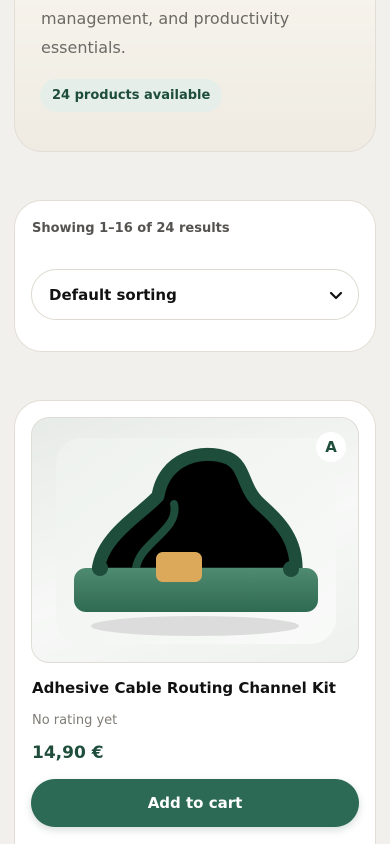 This screenshot has width=390, height=844. What do you see at coordinates (131, 228) in the screenshot?
I see `results-count: Showing 1–16 of 24 results` at bounding box center [131, 228].